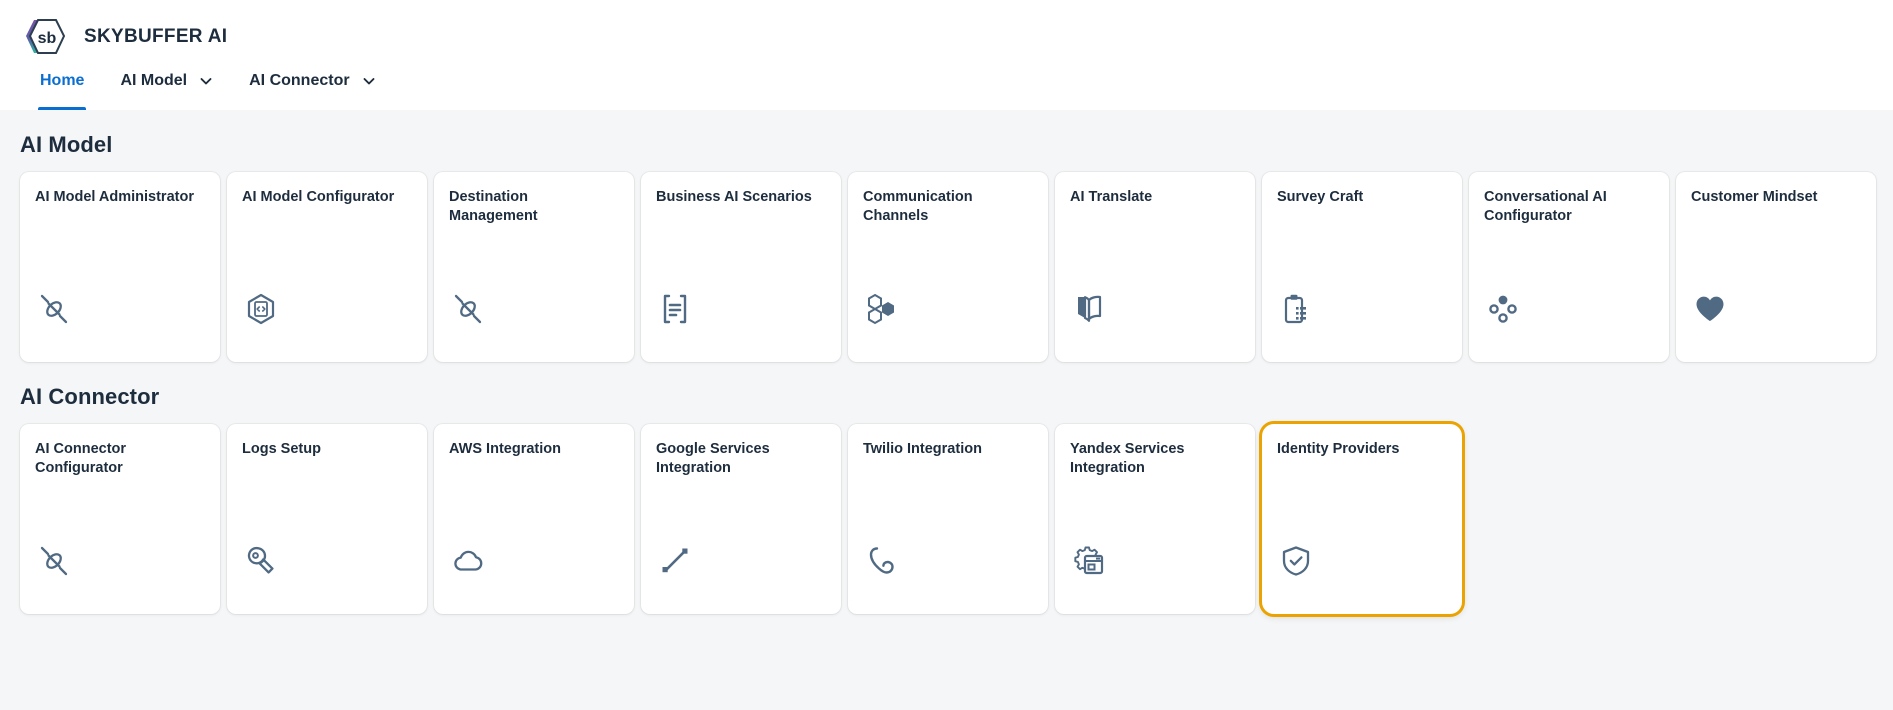 The height and width of the screenshot is (710, 1893). Describe the element at coordinates (1127, 458) in the screenshot. I see `tile-title: Yandex Services Integration` at that location.